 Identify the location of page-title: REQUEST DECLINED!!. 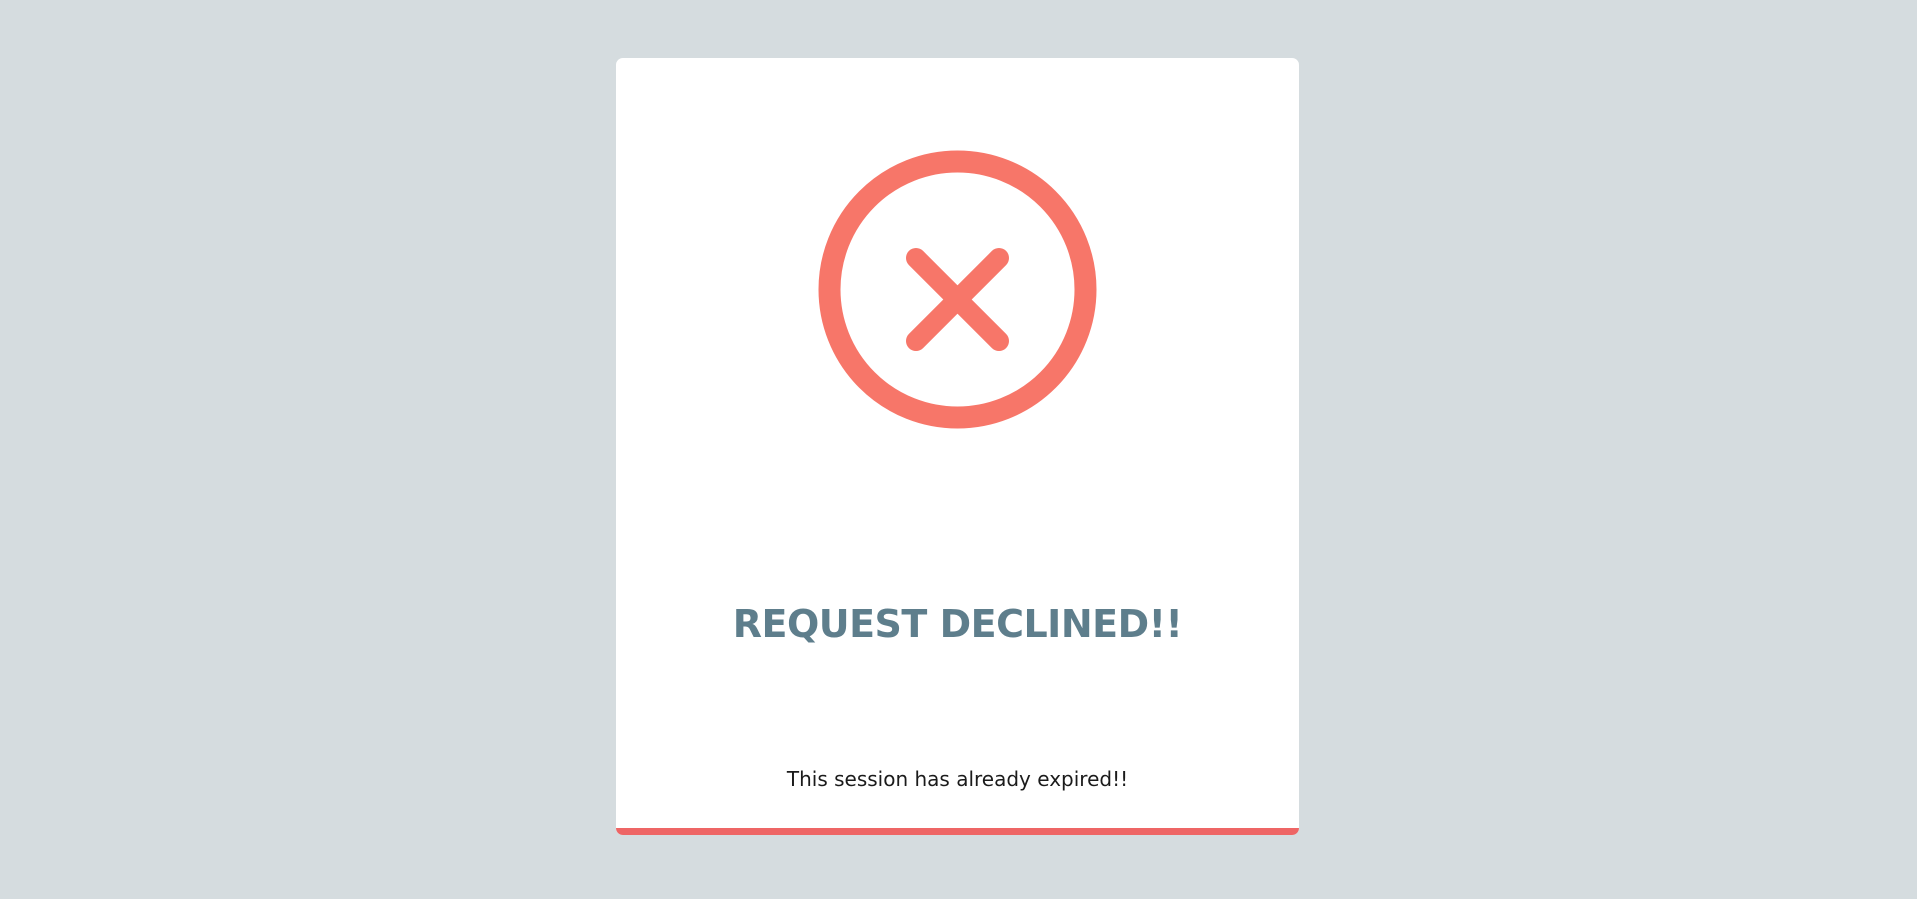
(957, 624).